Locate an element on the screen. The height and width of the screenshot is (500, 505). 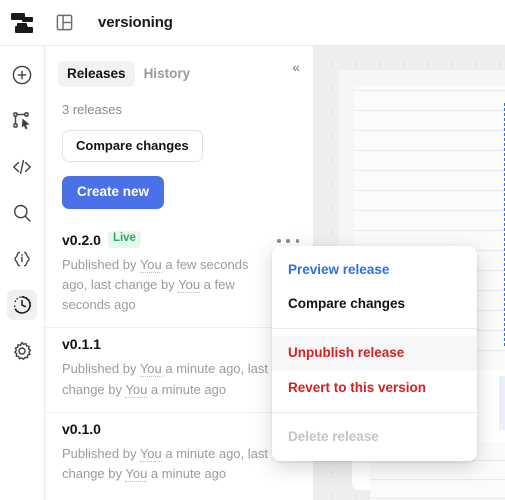
compare-changes-button: Compare changes is located at coordinates (132, 146).